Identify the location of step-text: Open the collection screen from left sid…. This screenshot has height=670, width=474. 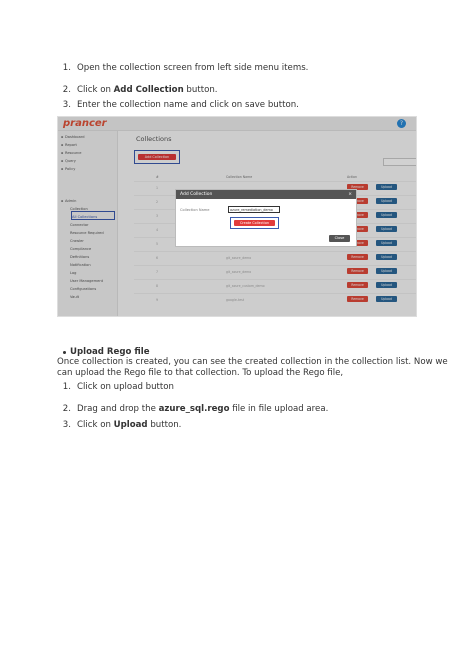
(193, 68).